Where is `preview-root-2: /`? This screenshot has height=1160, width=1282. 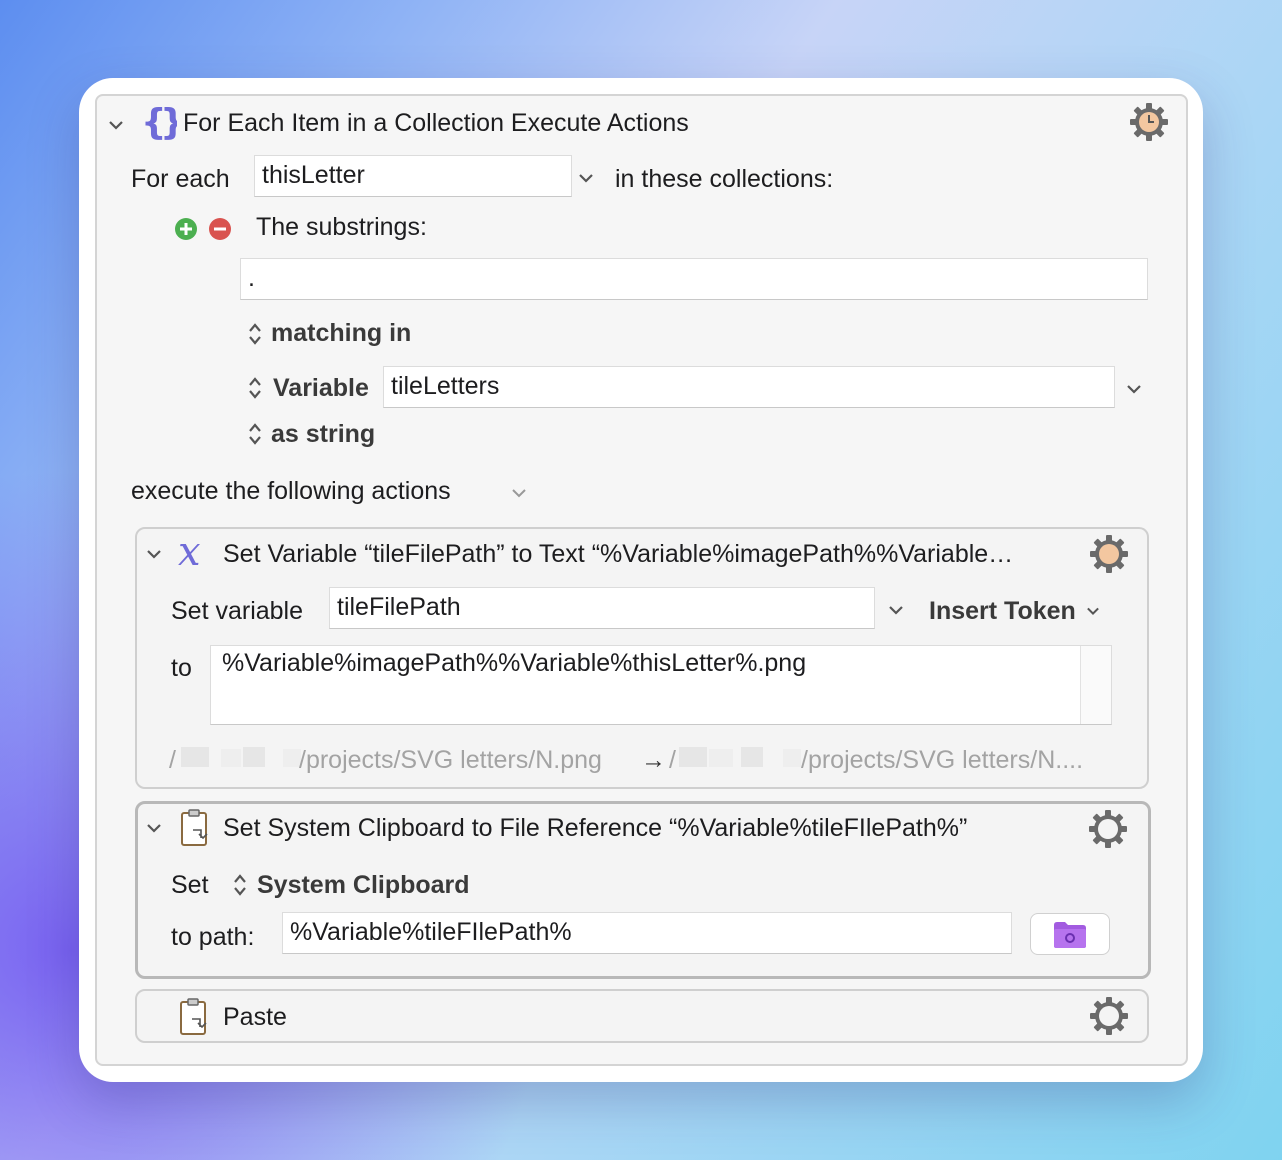 preview-root-2: / is located at coordinates (672, 760).